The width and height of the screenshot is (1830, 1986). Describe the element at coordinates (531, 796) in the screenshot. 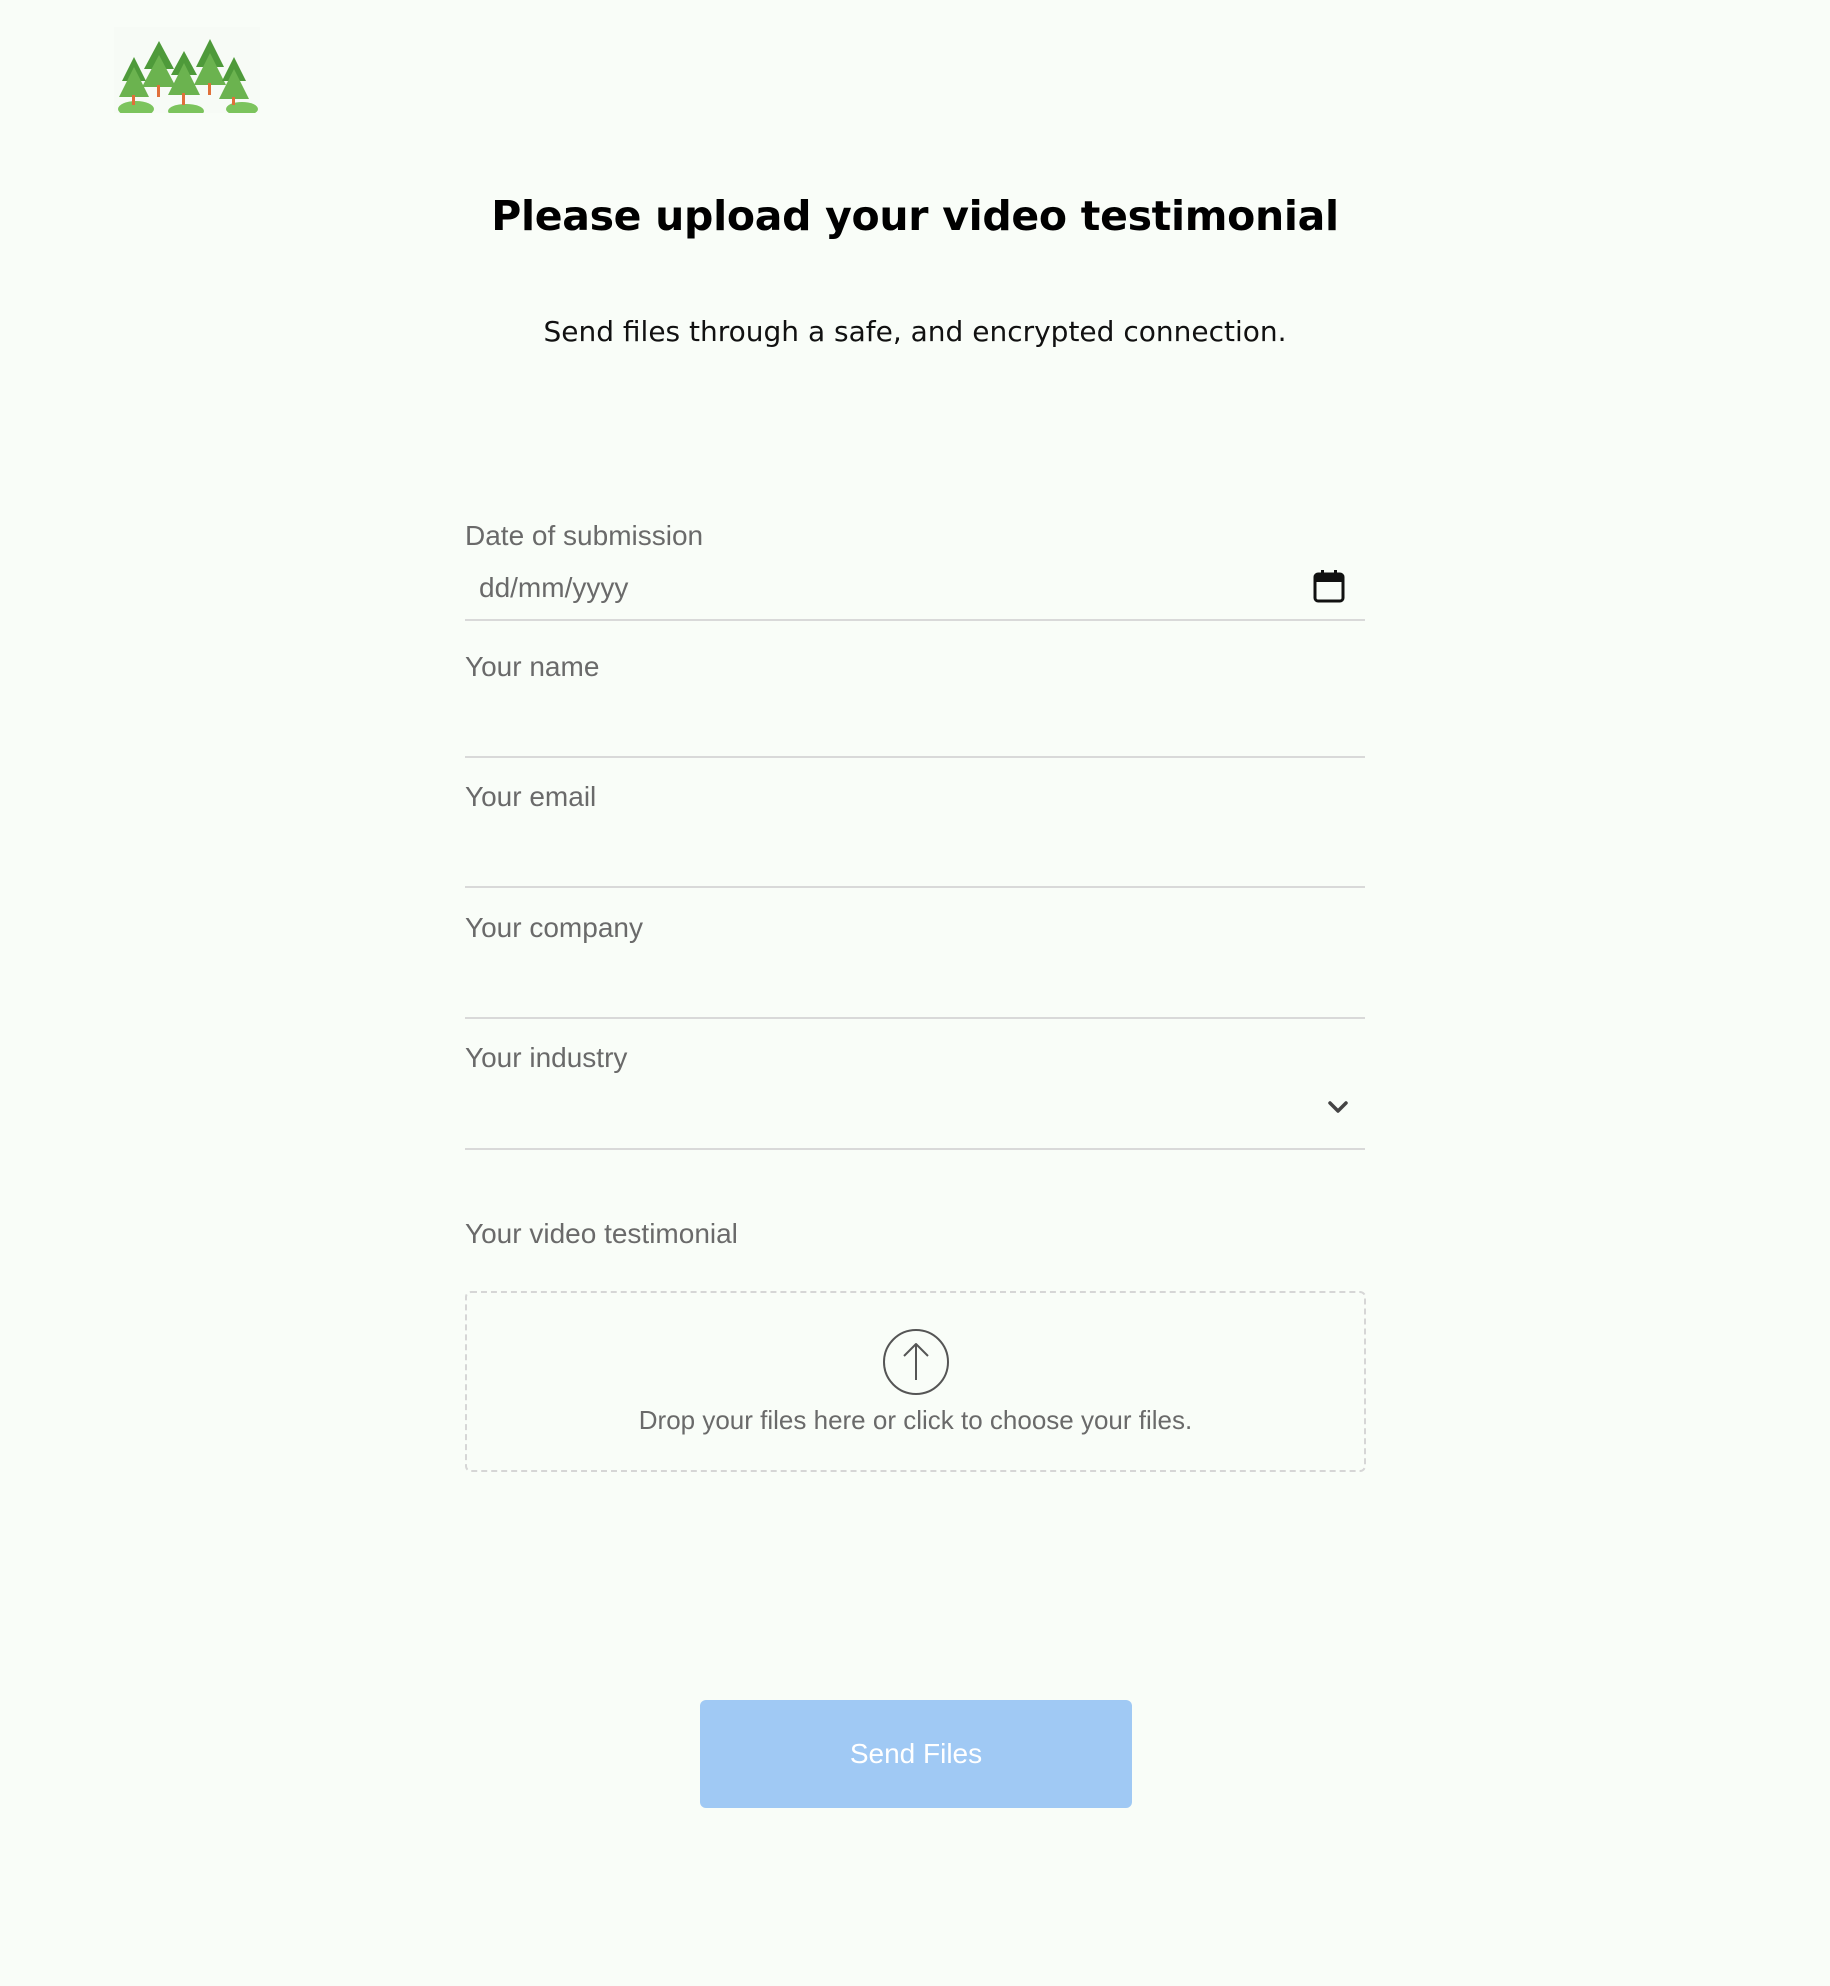

I see `email-label: Your email` at that location.